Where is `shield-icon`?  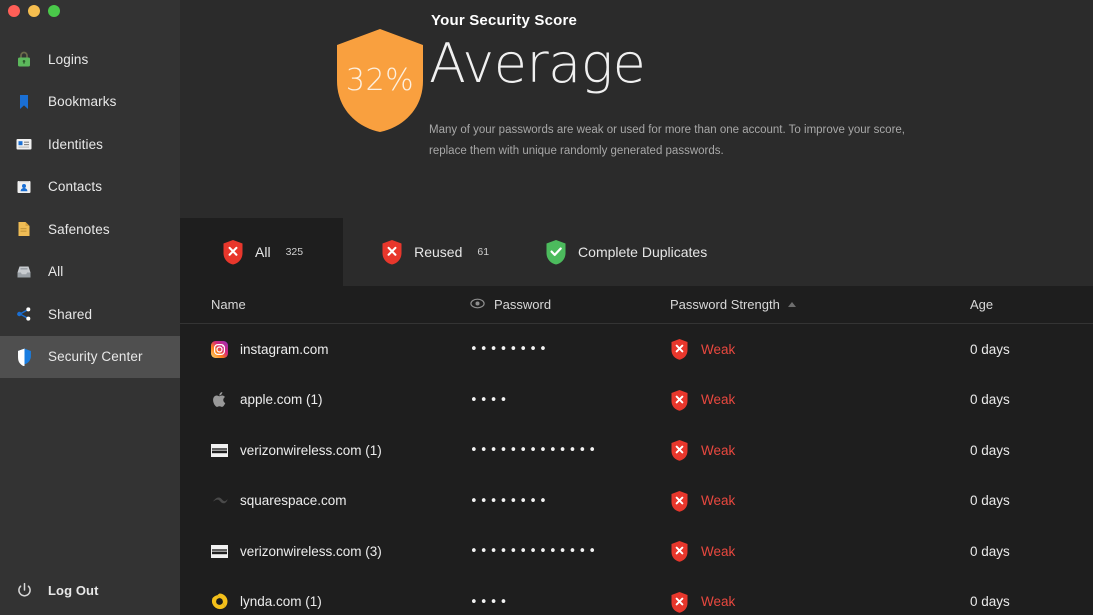
shield-icon is located at coordinates (24, 357).